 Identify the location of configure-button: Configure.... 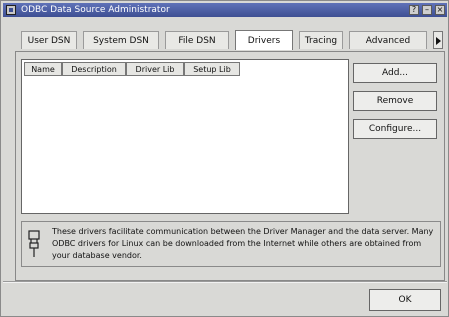
(395, 129).